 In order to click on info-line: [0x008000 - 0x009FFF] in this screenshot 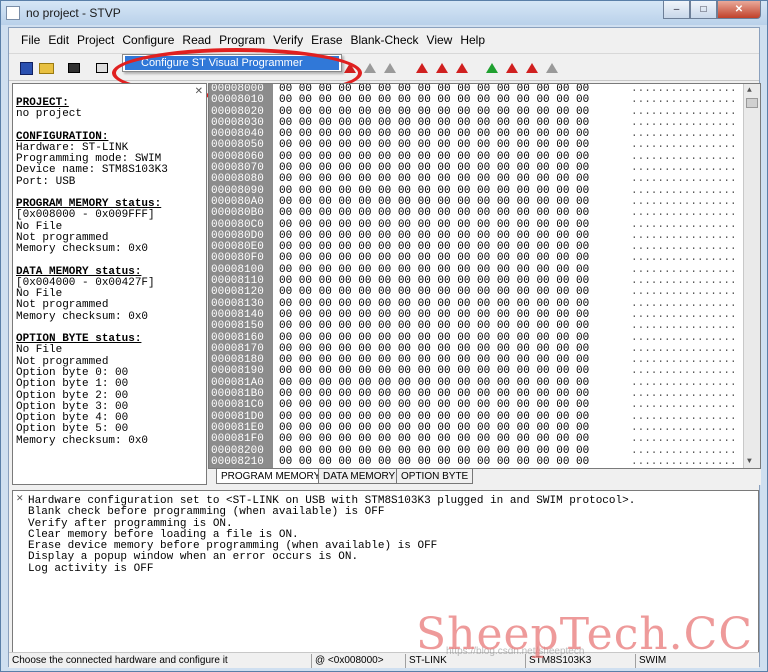, I will do `click(85, 215)`.